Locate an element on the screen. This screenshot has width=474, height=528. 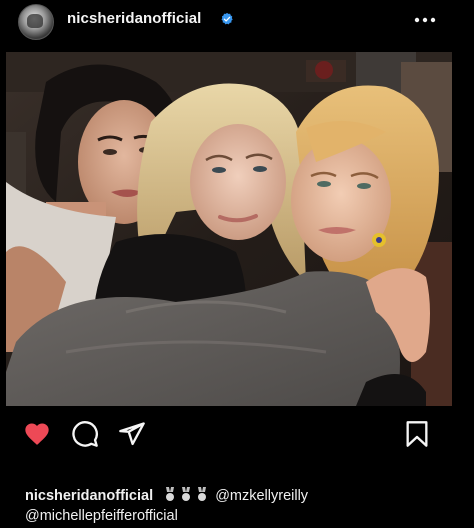
profile-avatar is located at coordinates (36, 22).